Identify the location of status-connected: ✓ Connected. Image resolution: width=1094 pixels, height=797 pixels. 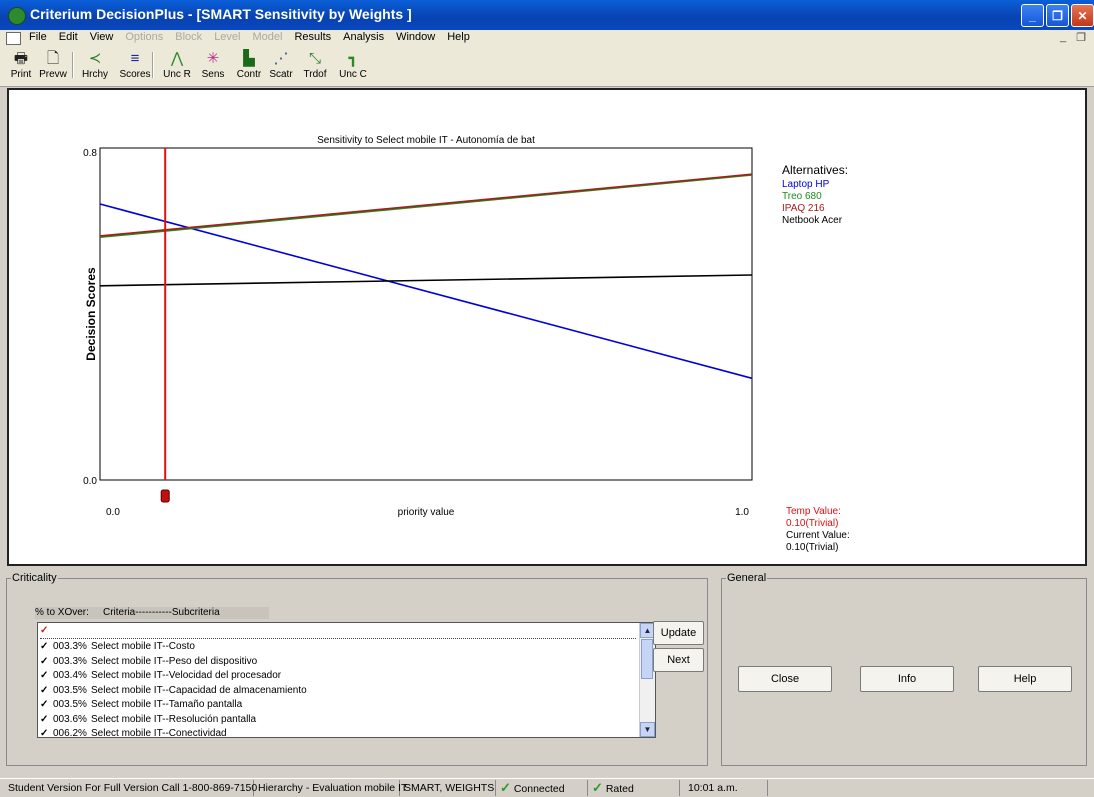
(542, 788).